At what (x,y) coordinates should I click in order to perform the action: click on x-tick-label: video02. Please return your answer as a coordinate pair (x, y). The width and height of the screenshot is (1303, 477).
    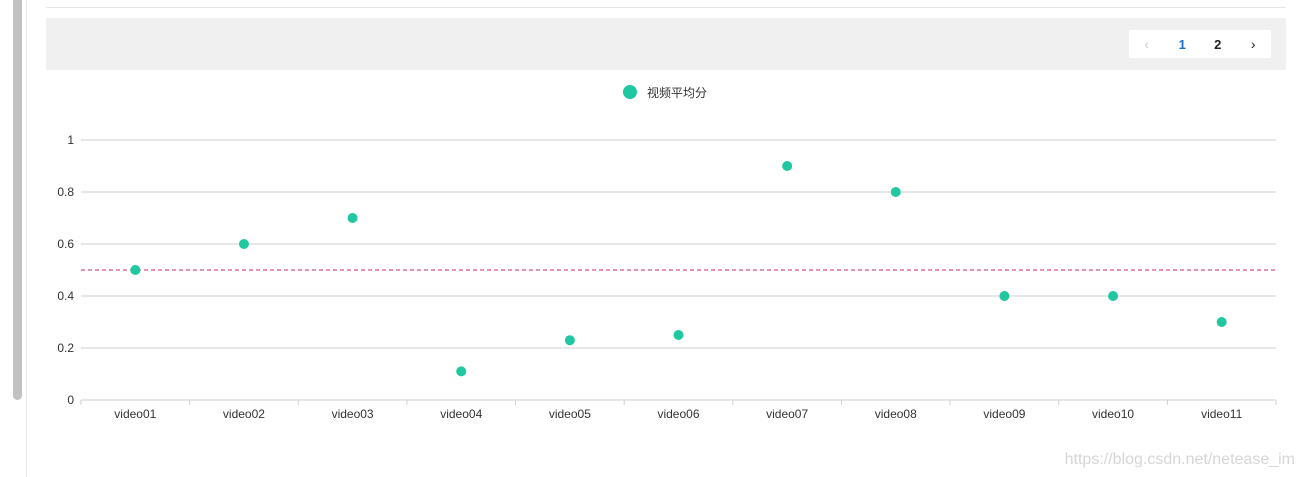
    Looking at the image, I should click on (244, 414).